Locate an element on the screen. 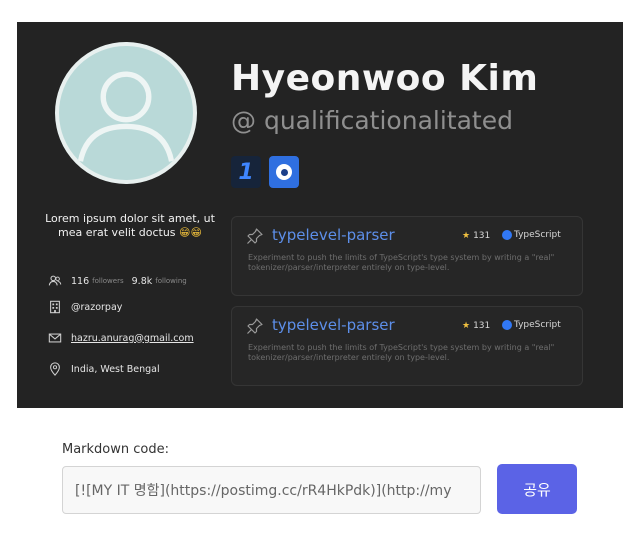 The width and height of the screenshot is (640, 534). achievement-badge-one: 1 is located at coordinates (246, 172).